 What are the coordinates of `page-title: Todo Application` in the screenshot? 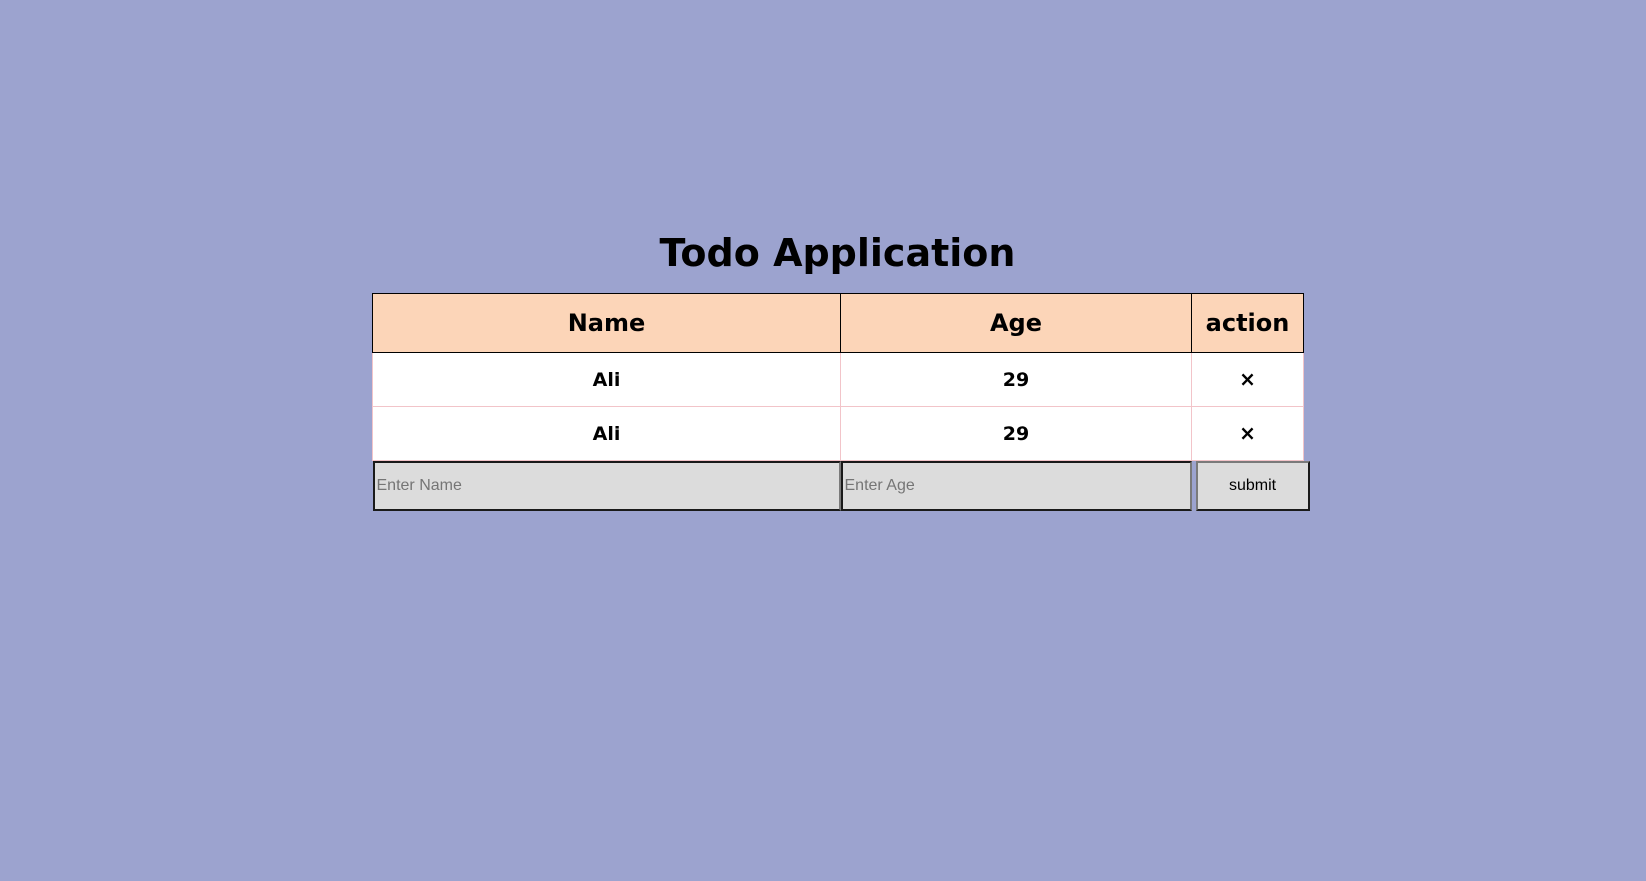 It's located at (837, 253).